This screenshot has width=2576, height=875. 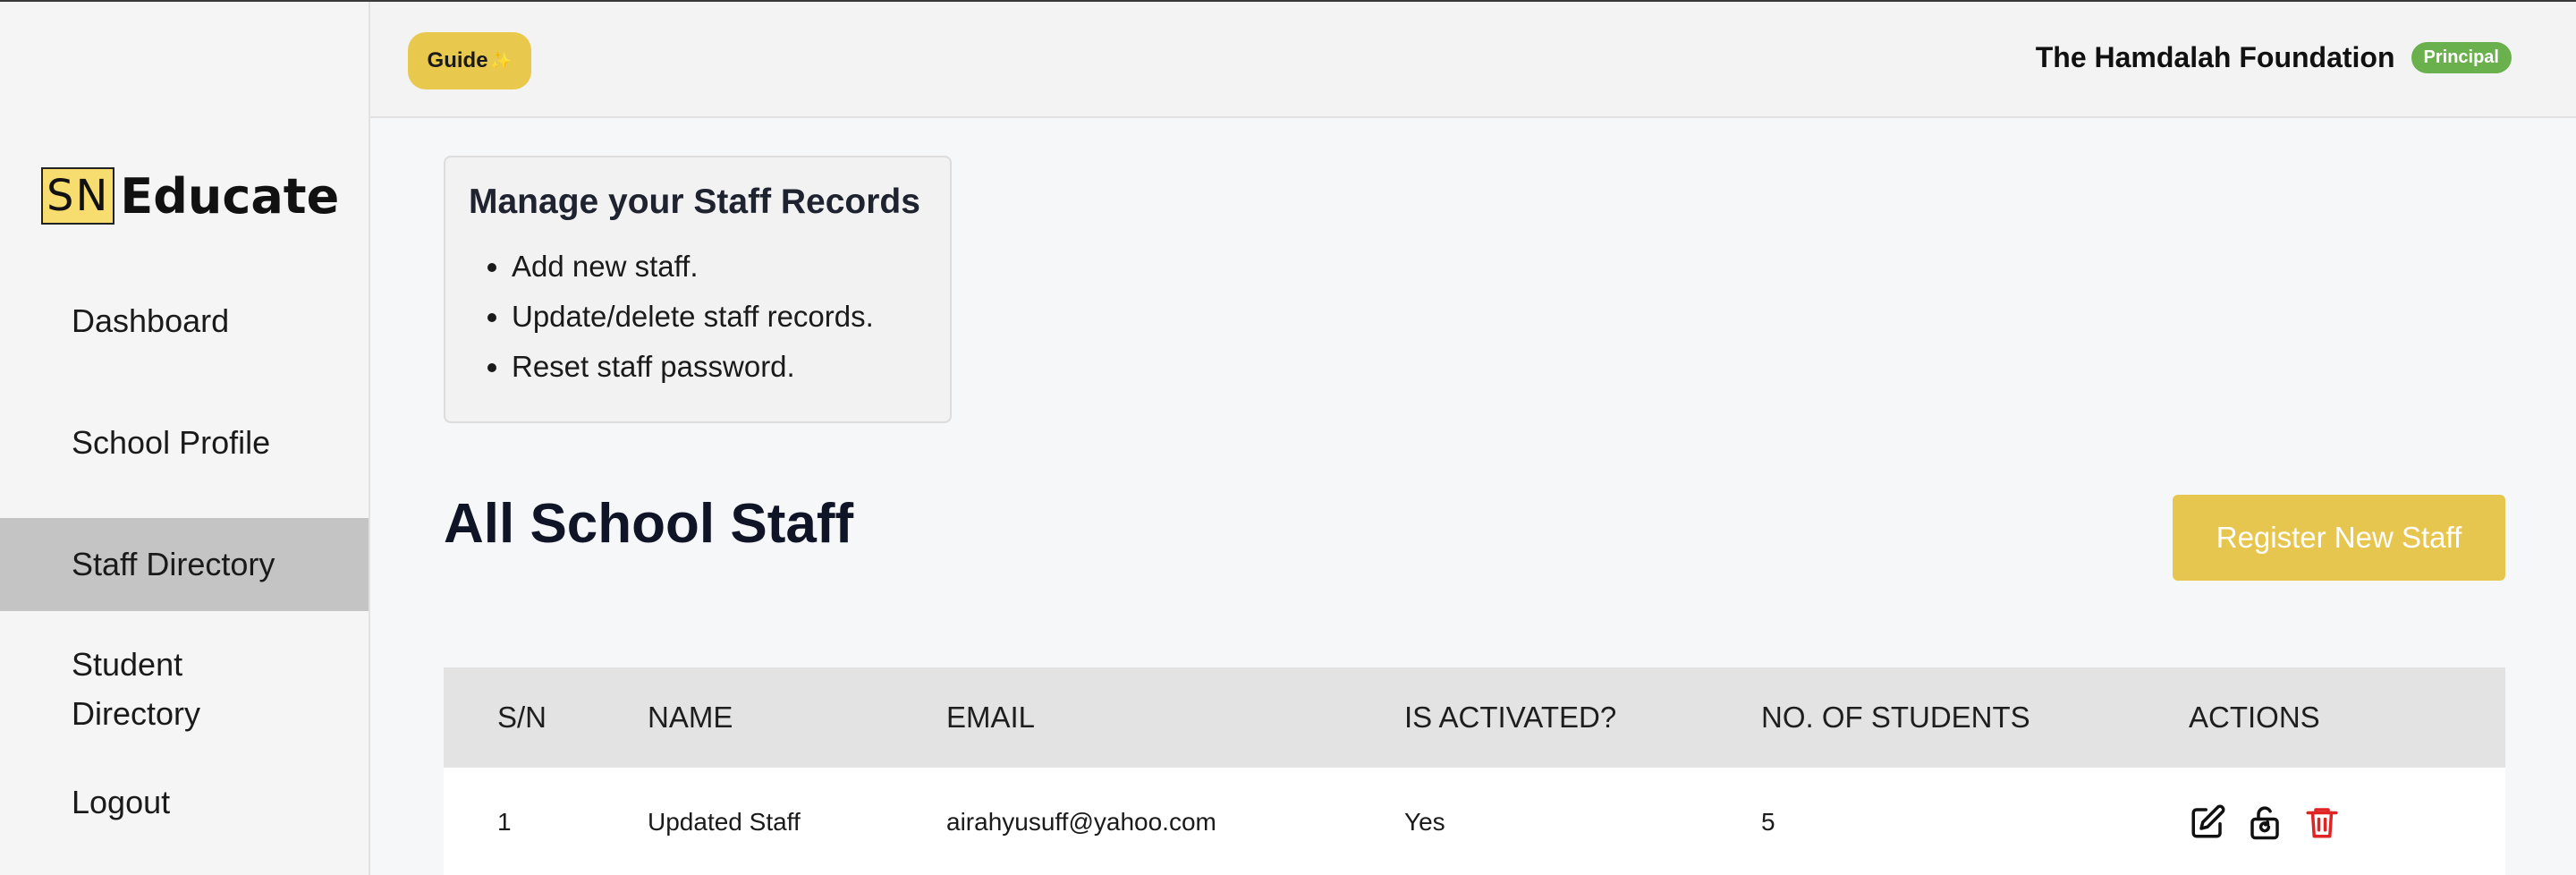 I want to click on cell-email: airahyusuff@yahoo.com, so click(x=1081, y=822).